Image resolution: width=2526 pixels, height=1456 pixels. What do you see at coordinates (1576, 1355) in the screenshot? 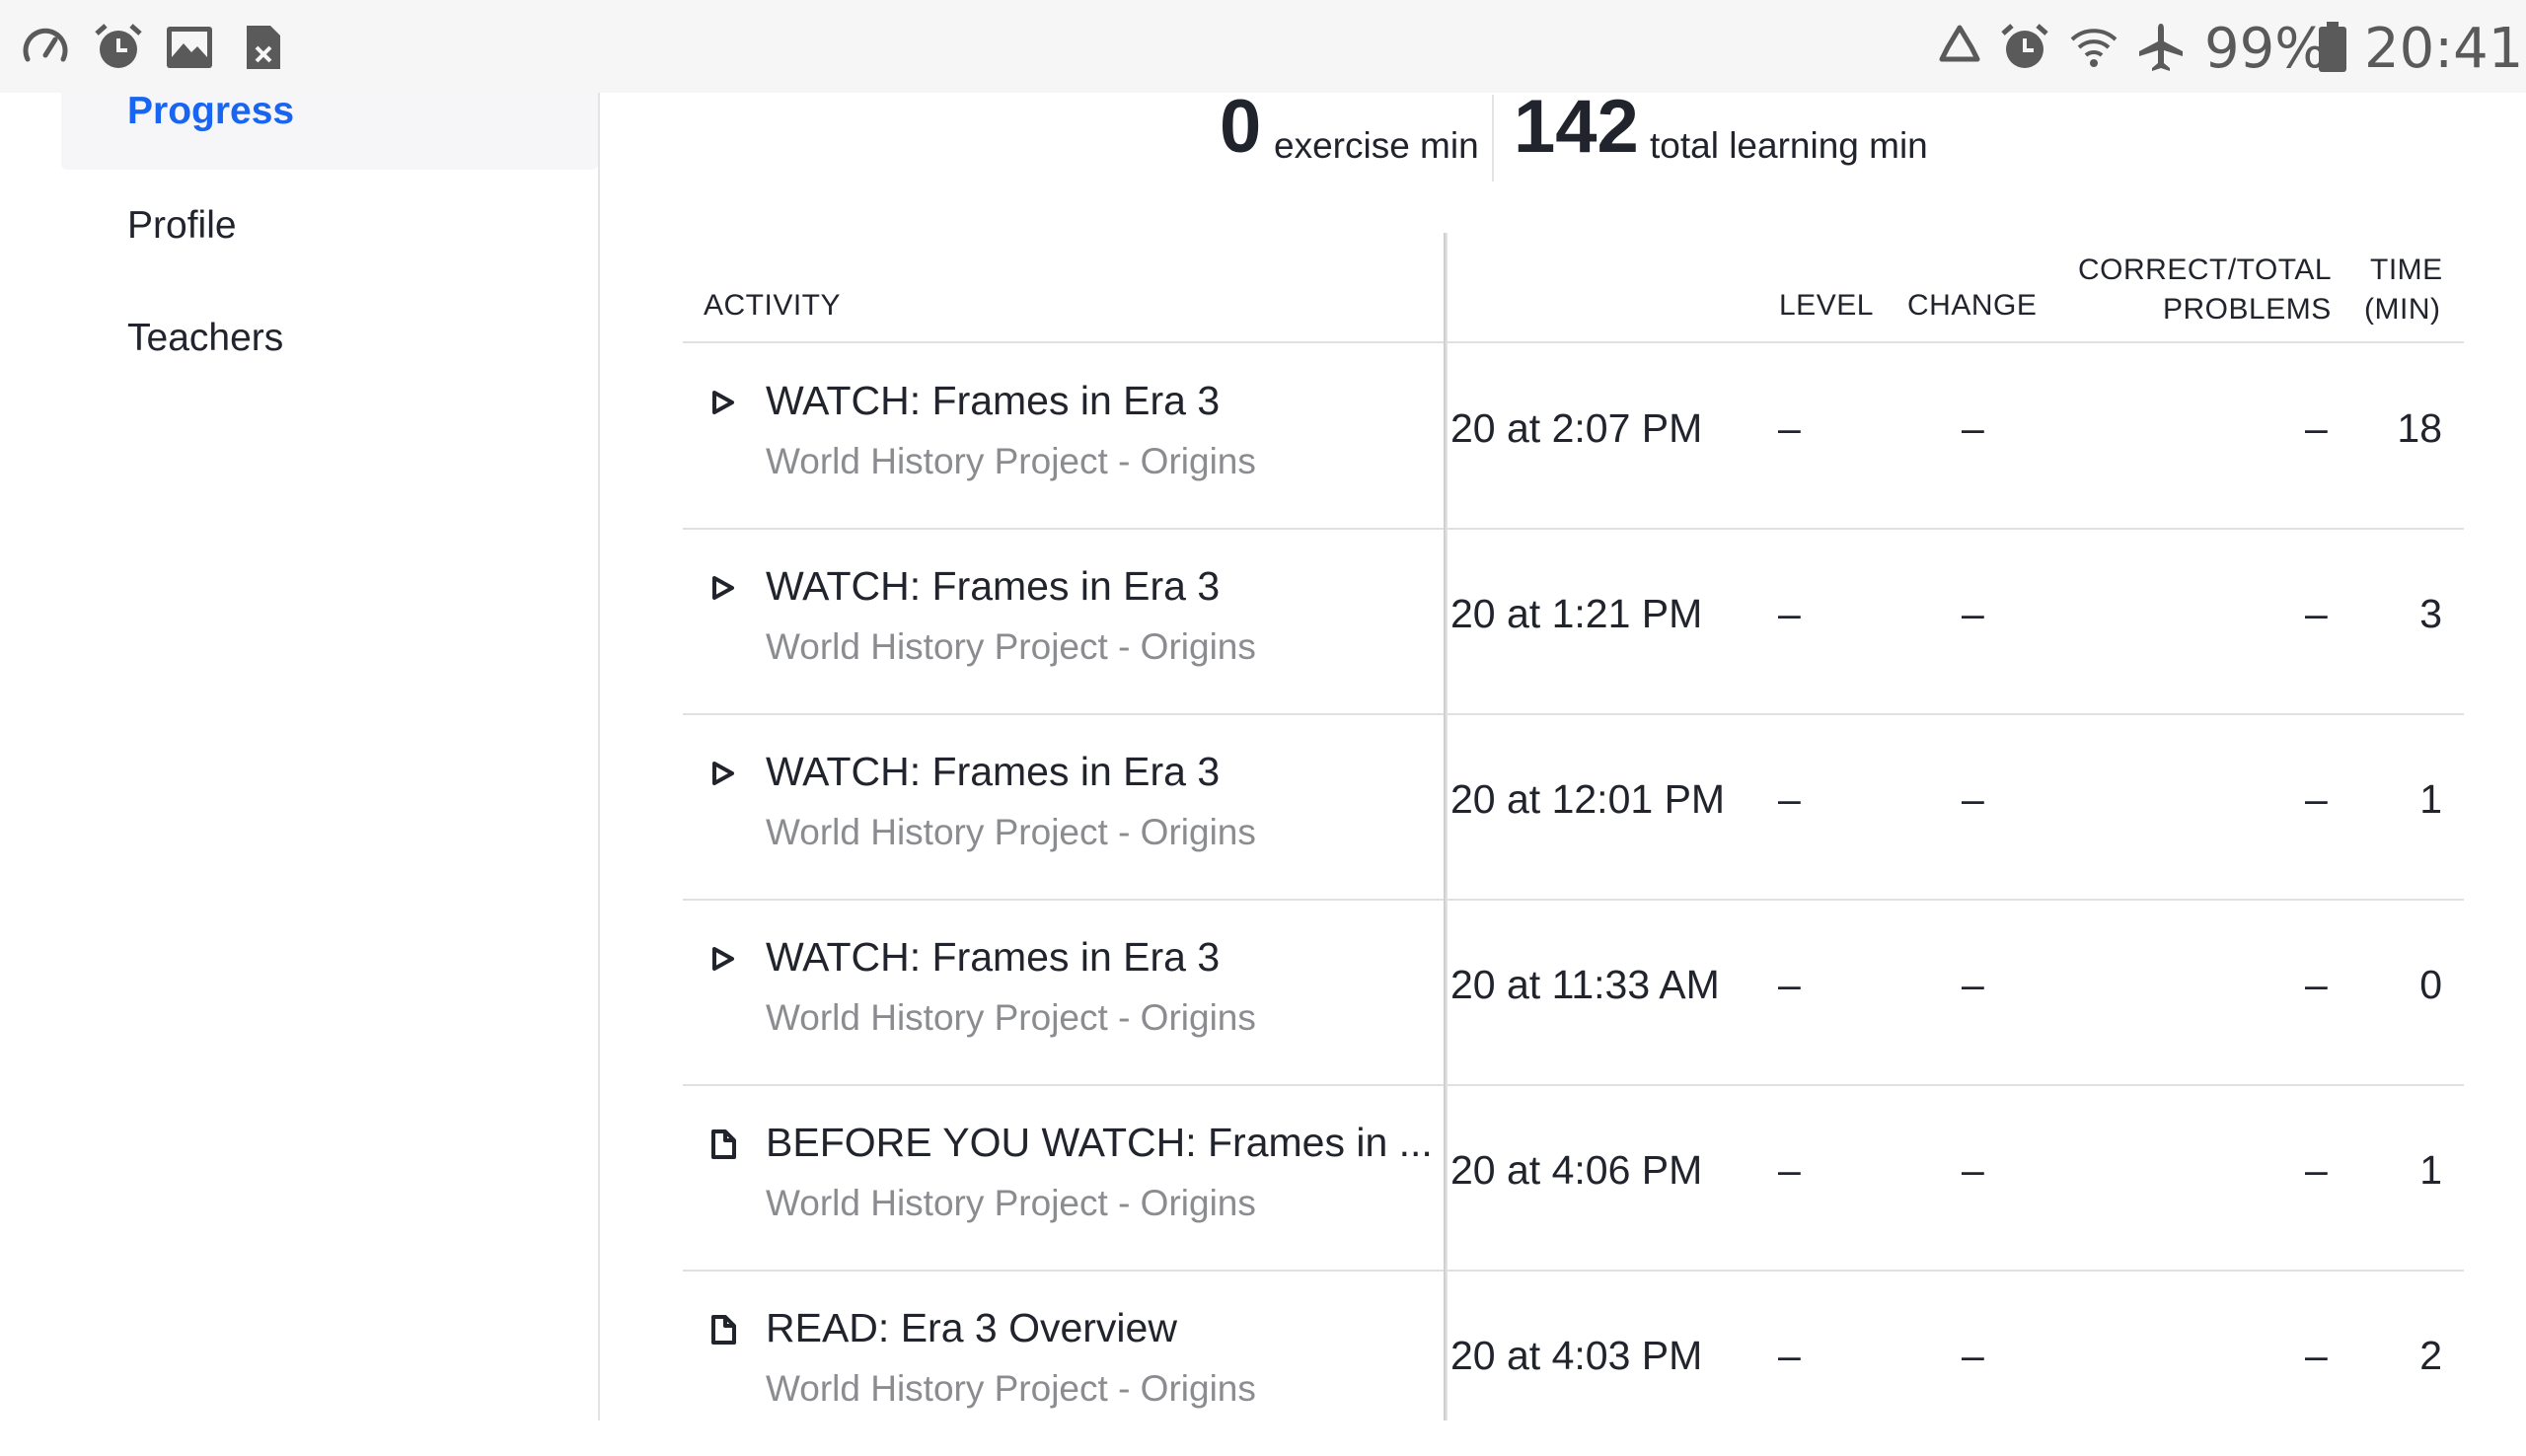
I see `activity-date: 20 at 4:03 PM` at bounding box center [1576, 1355].